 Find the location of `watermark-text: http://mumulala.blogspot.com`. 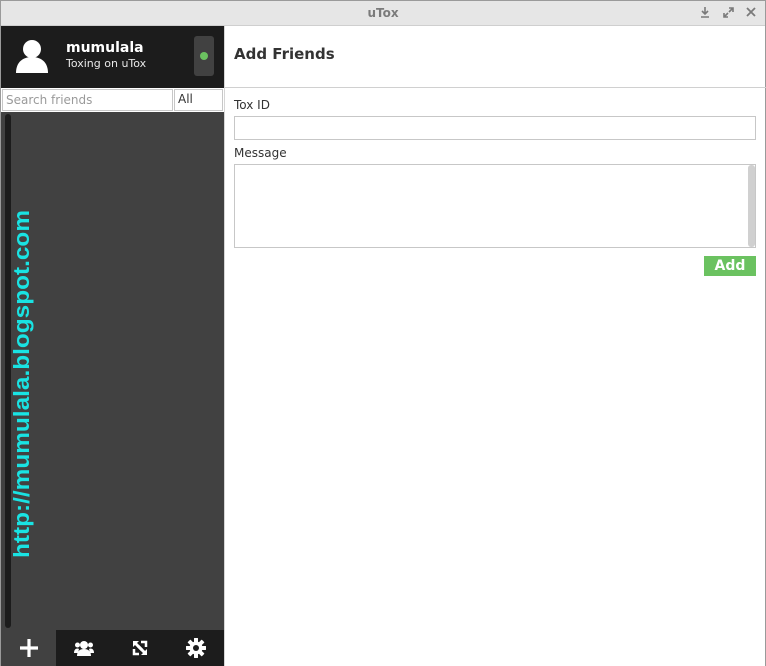

watermark-text: http://mumulala.blogspot.com is located at coordinates (21, 384).